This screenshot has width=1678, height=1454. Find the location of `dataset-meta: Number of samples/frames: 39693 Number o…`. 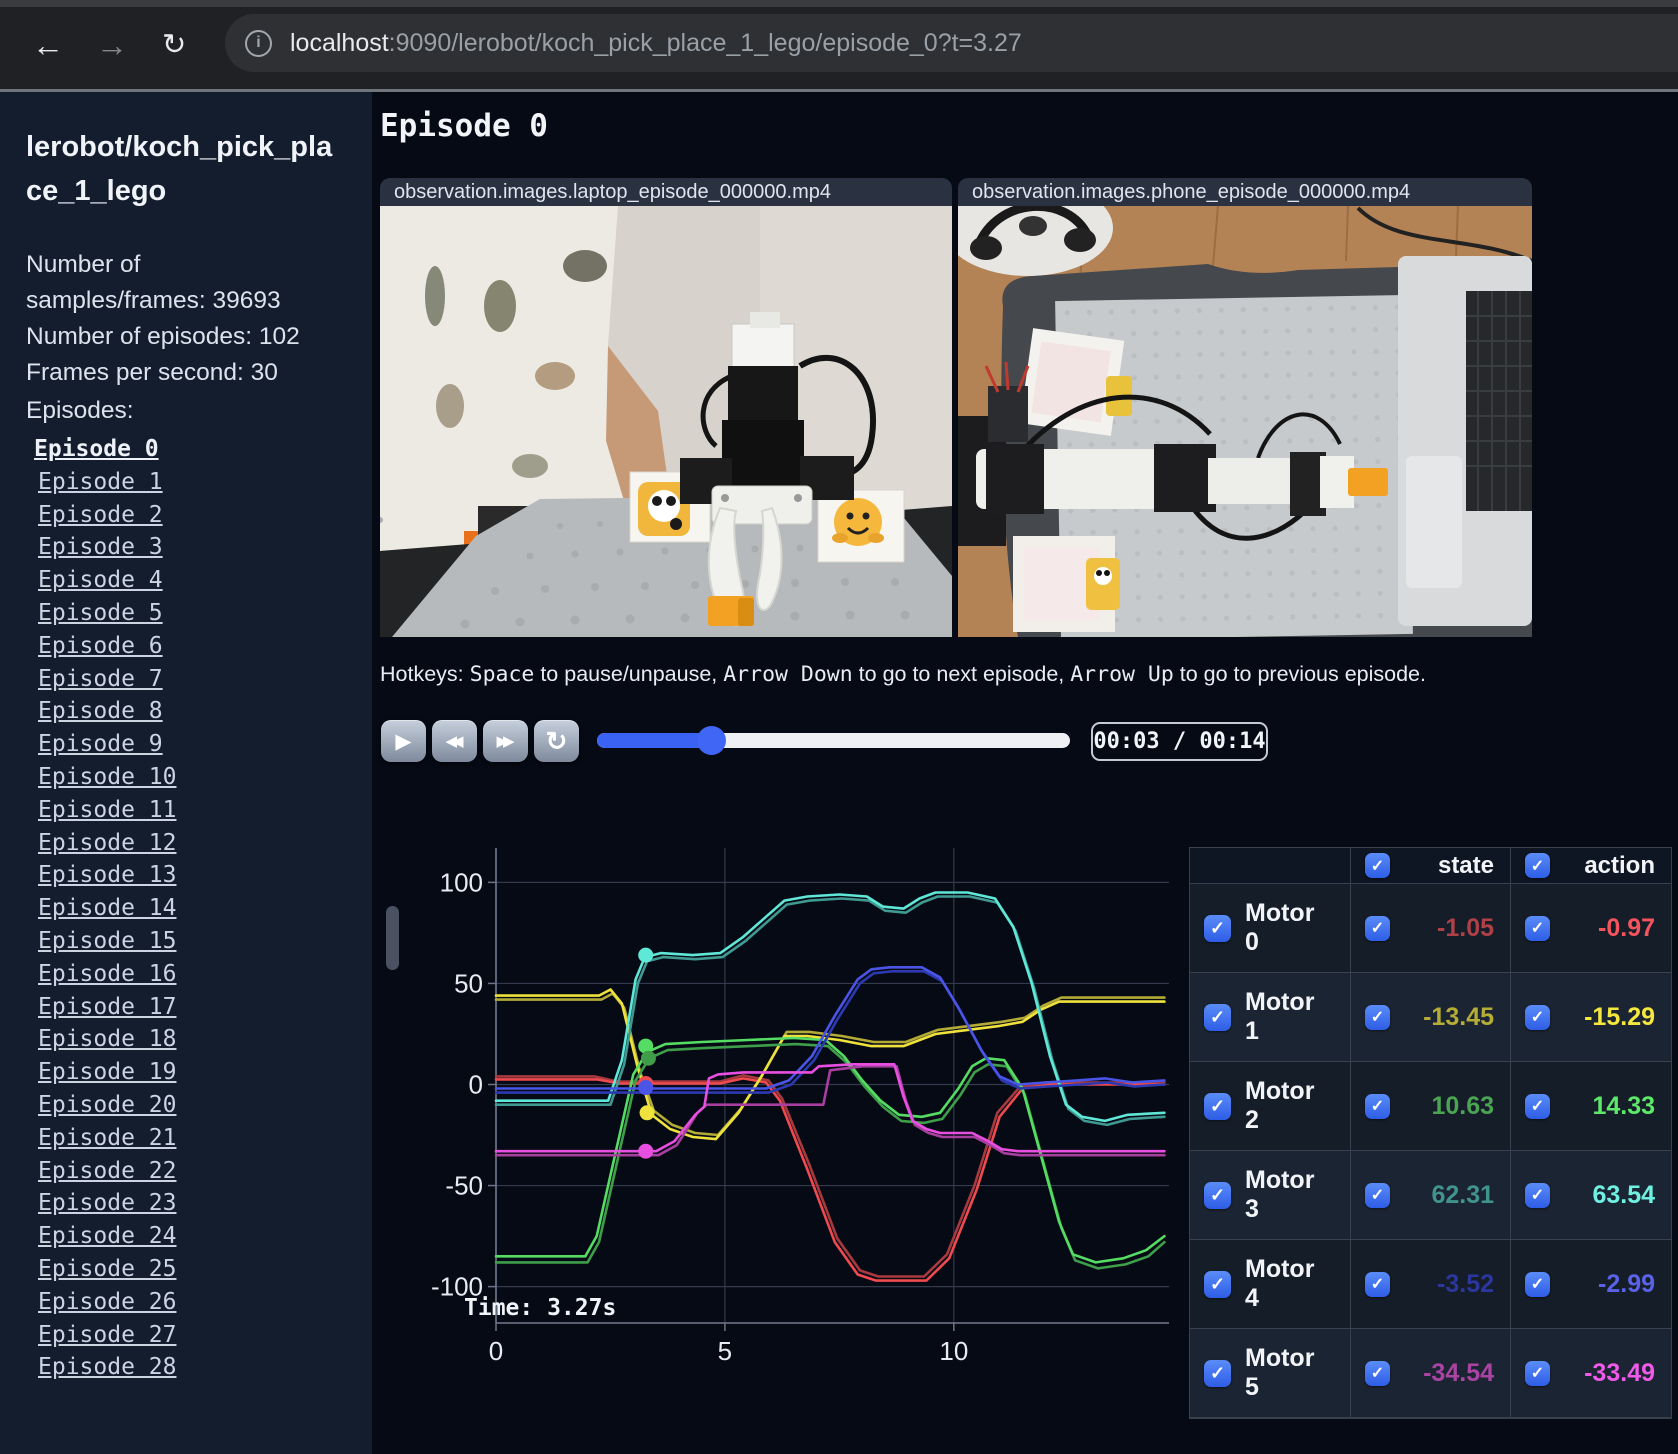

dataset-meta: Number of samples/frames: 39693 Number o… is located at coordinates (176, 338).